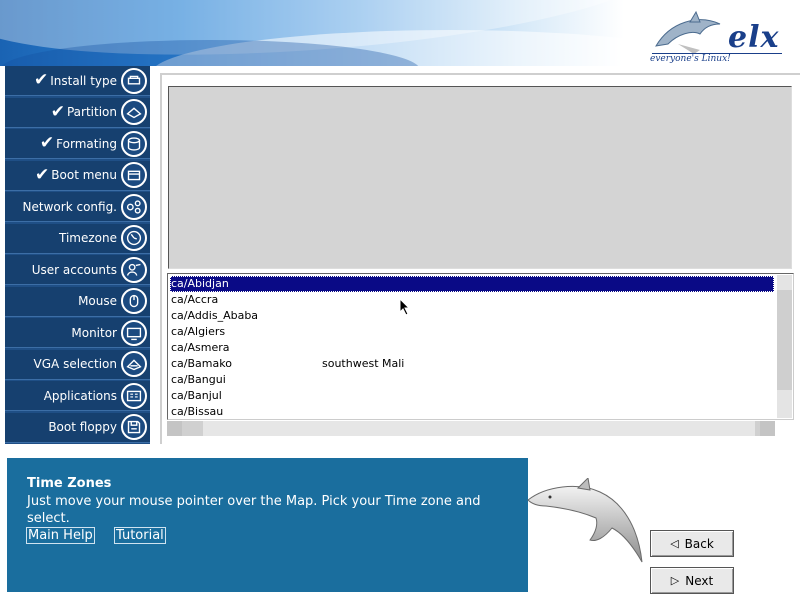 This screenshot has width=800, height=600. Describe the element at coordinates (472, 316) in the screenshot. I see `list-item: ca/Addis_Ababa` at that location.